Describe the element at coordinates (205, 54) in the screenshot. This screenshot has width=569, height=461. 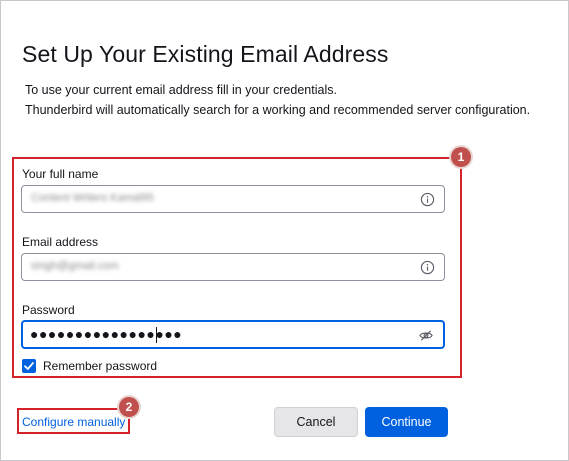
I see `page-title: Set Up Your Existing Email Address` at that location.